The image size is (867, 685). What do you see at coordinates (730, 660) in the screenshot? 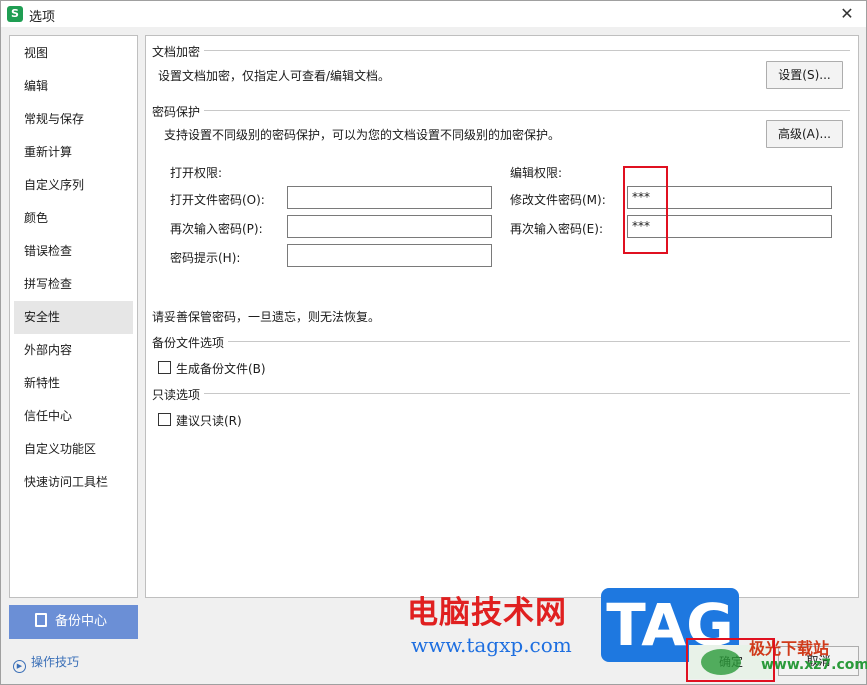
I see `highlight-box-ok` at bounding box center [730, 660].